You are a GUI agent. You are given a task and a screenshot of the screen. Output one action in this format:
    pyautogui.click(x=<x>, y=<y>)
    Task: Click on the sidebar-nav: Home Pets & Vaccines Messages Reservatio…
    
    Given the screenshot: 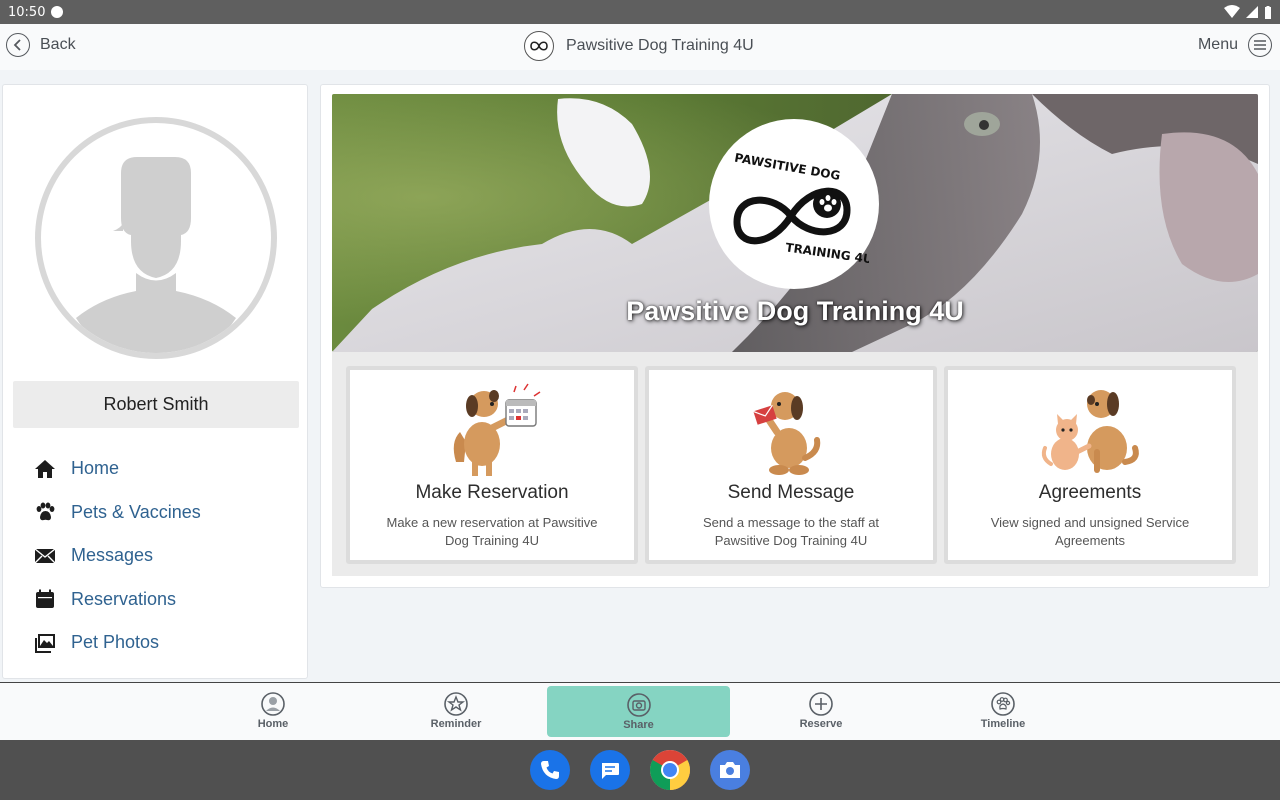 What is the action you would take?
    pyautogui.click(x=117, y=556)
    